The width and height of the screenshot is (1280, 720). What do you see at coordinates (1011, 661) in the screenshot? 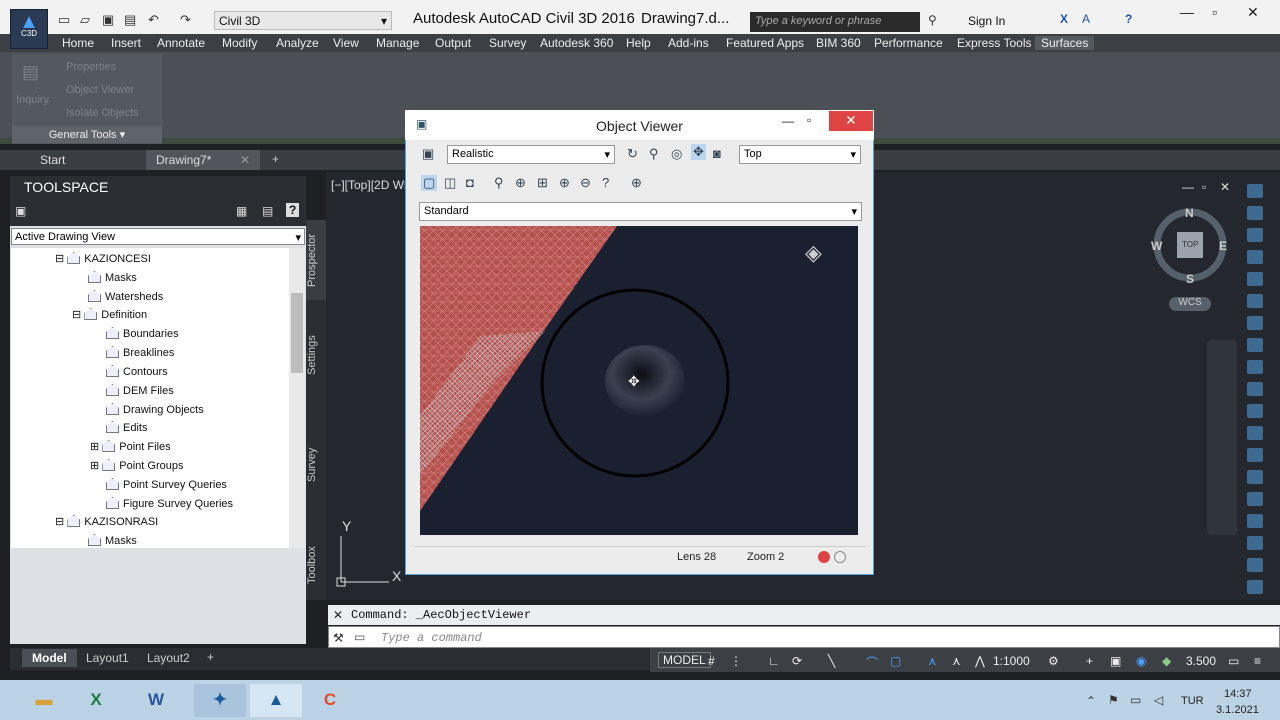
I see `annotation-scale: 1:1000` at bounding box center [1011, 661].